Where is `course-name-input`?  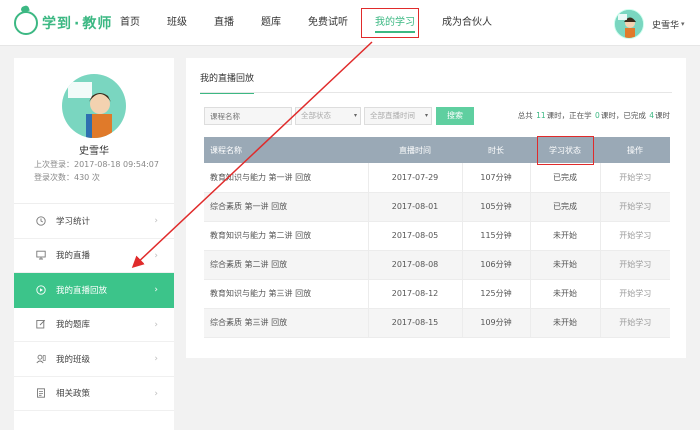
course-name-input is located at coordinates (248, 116).